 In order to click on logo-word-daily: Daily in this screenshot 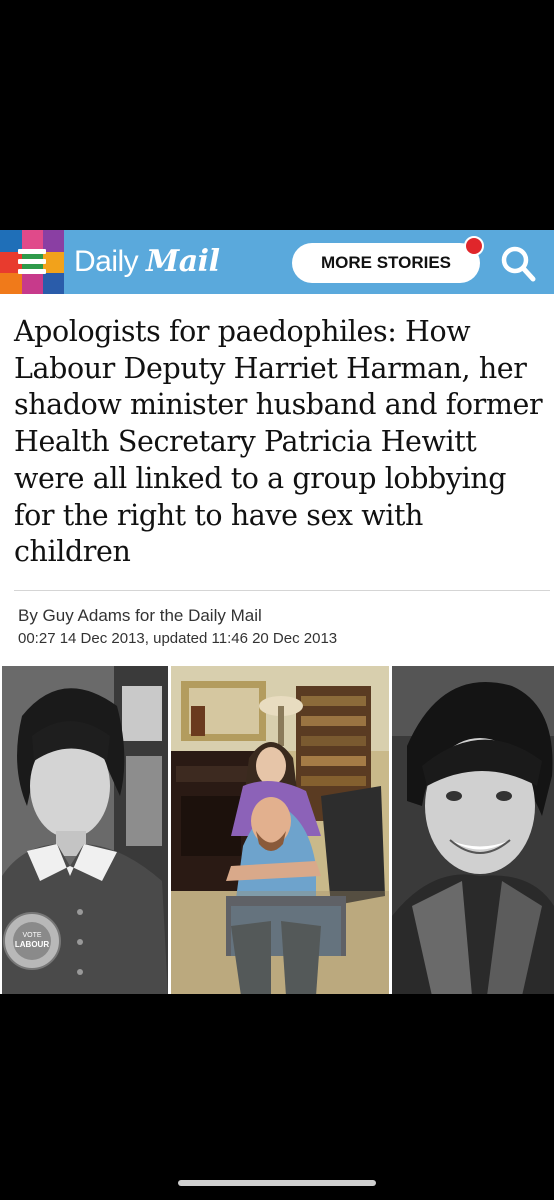, I will do `click(106, 261)`.